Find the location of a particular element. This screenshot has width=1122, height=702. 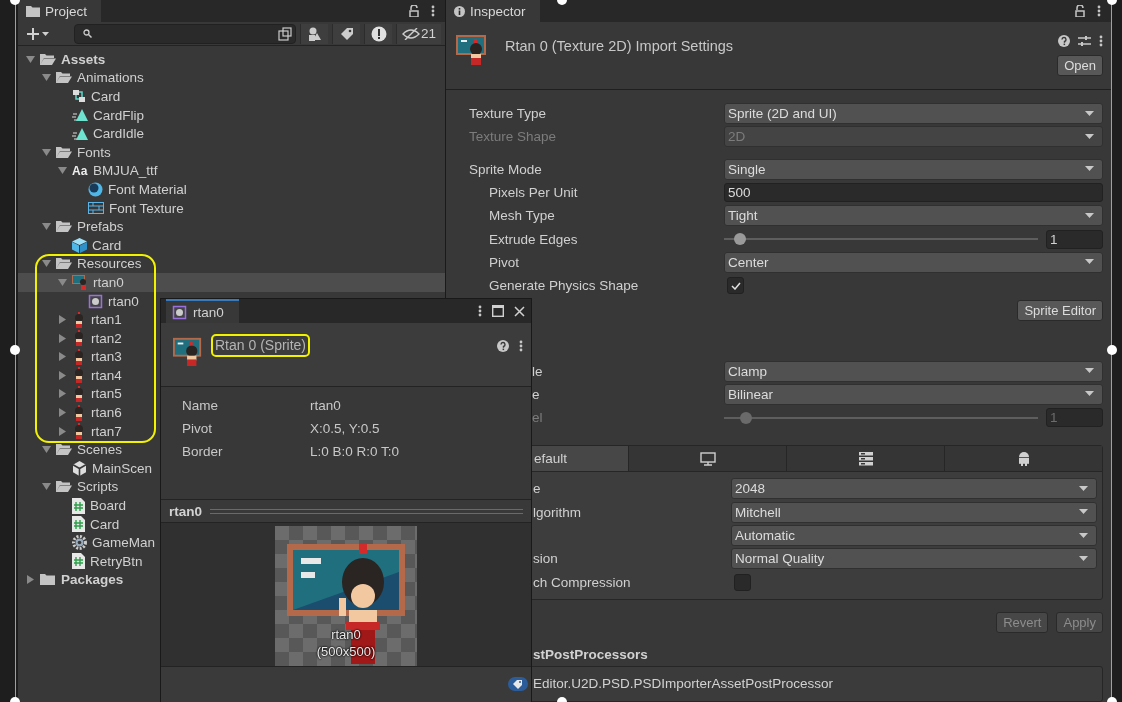

property-label: Name is located at coordinates (200, 405).